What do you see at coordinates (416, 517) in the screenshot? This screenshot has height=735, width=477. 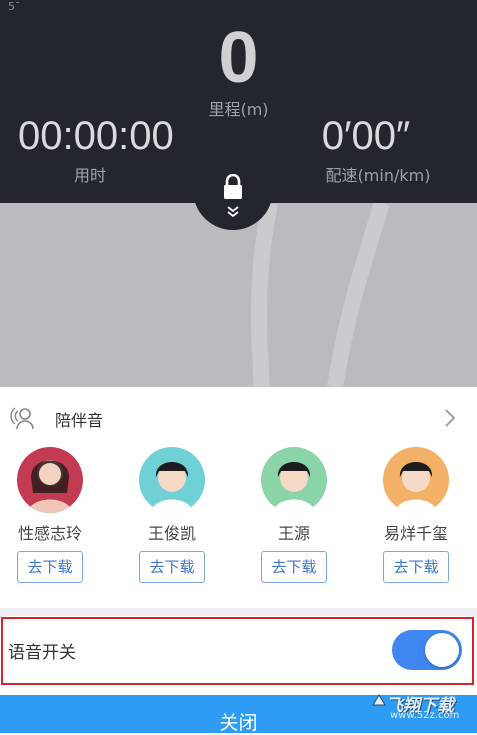 I see `voice-card: 易烊千玺 去下载` at bounding box center [416, 517].